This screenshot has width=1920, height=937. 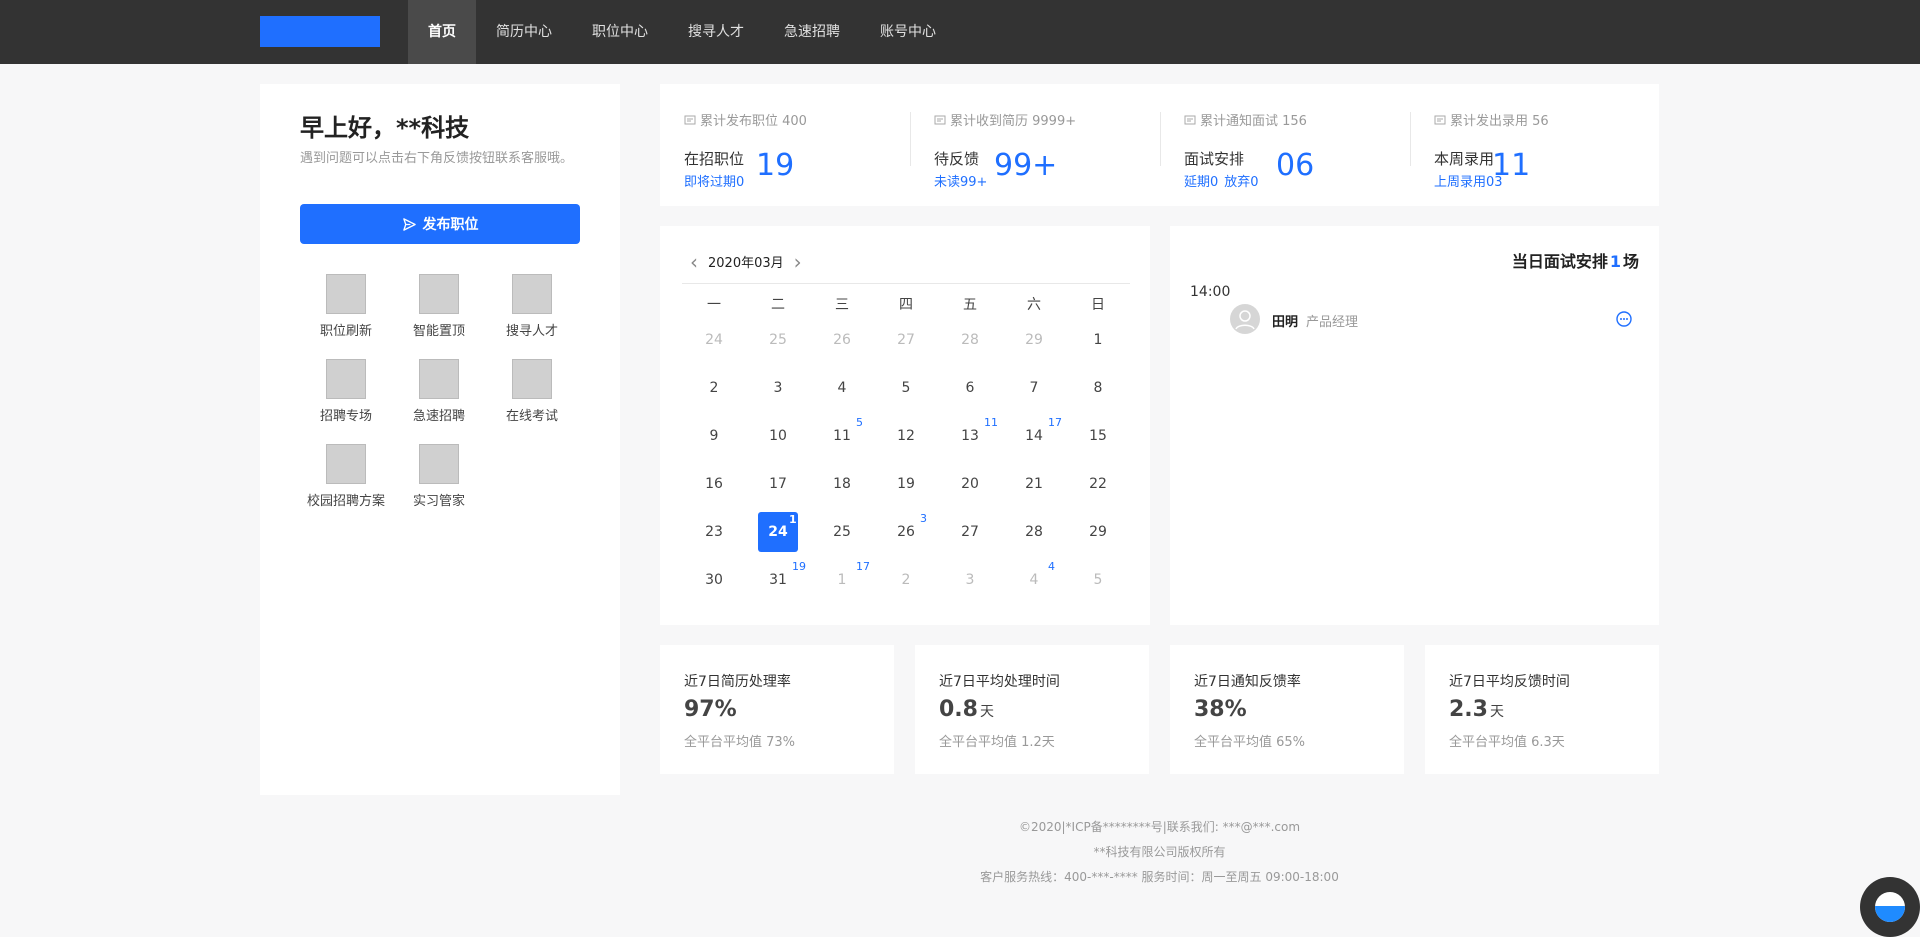 What do you see at coordinates (1241, 182) in the screenshot?
I see `stat-sub-item: 放弃0` at bounding box center [1241, 182].